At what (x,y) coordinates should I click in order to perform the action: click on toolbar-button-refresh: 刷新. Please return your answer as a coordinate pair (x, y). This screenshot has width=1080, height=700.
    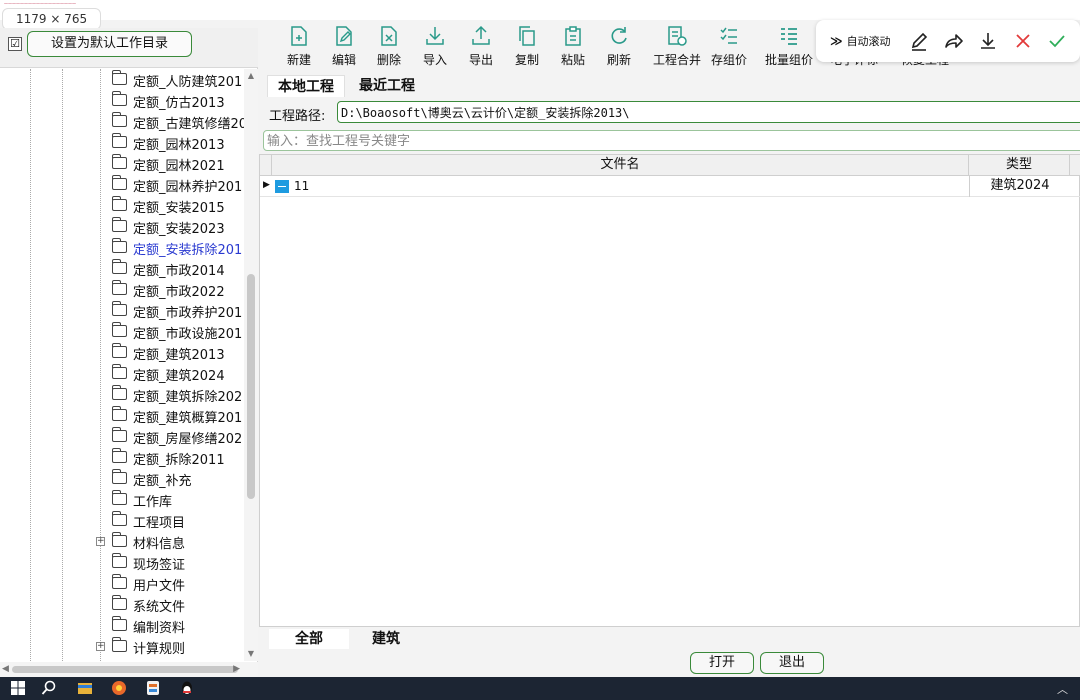
    Looking at the image, I should click on (619, 46).